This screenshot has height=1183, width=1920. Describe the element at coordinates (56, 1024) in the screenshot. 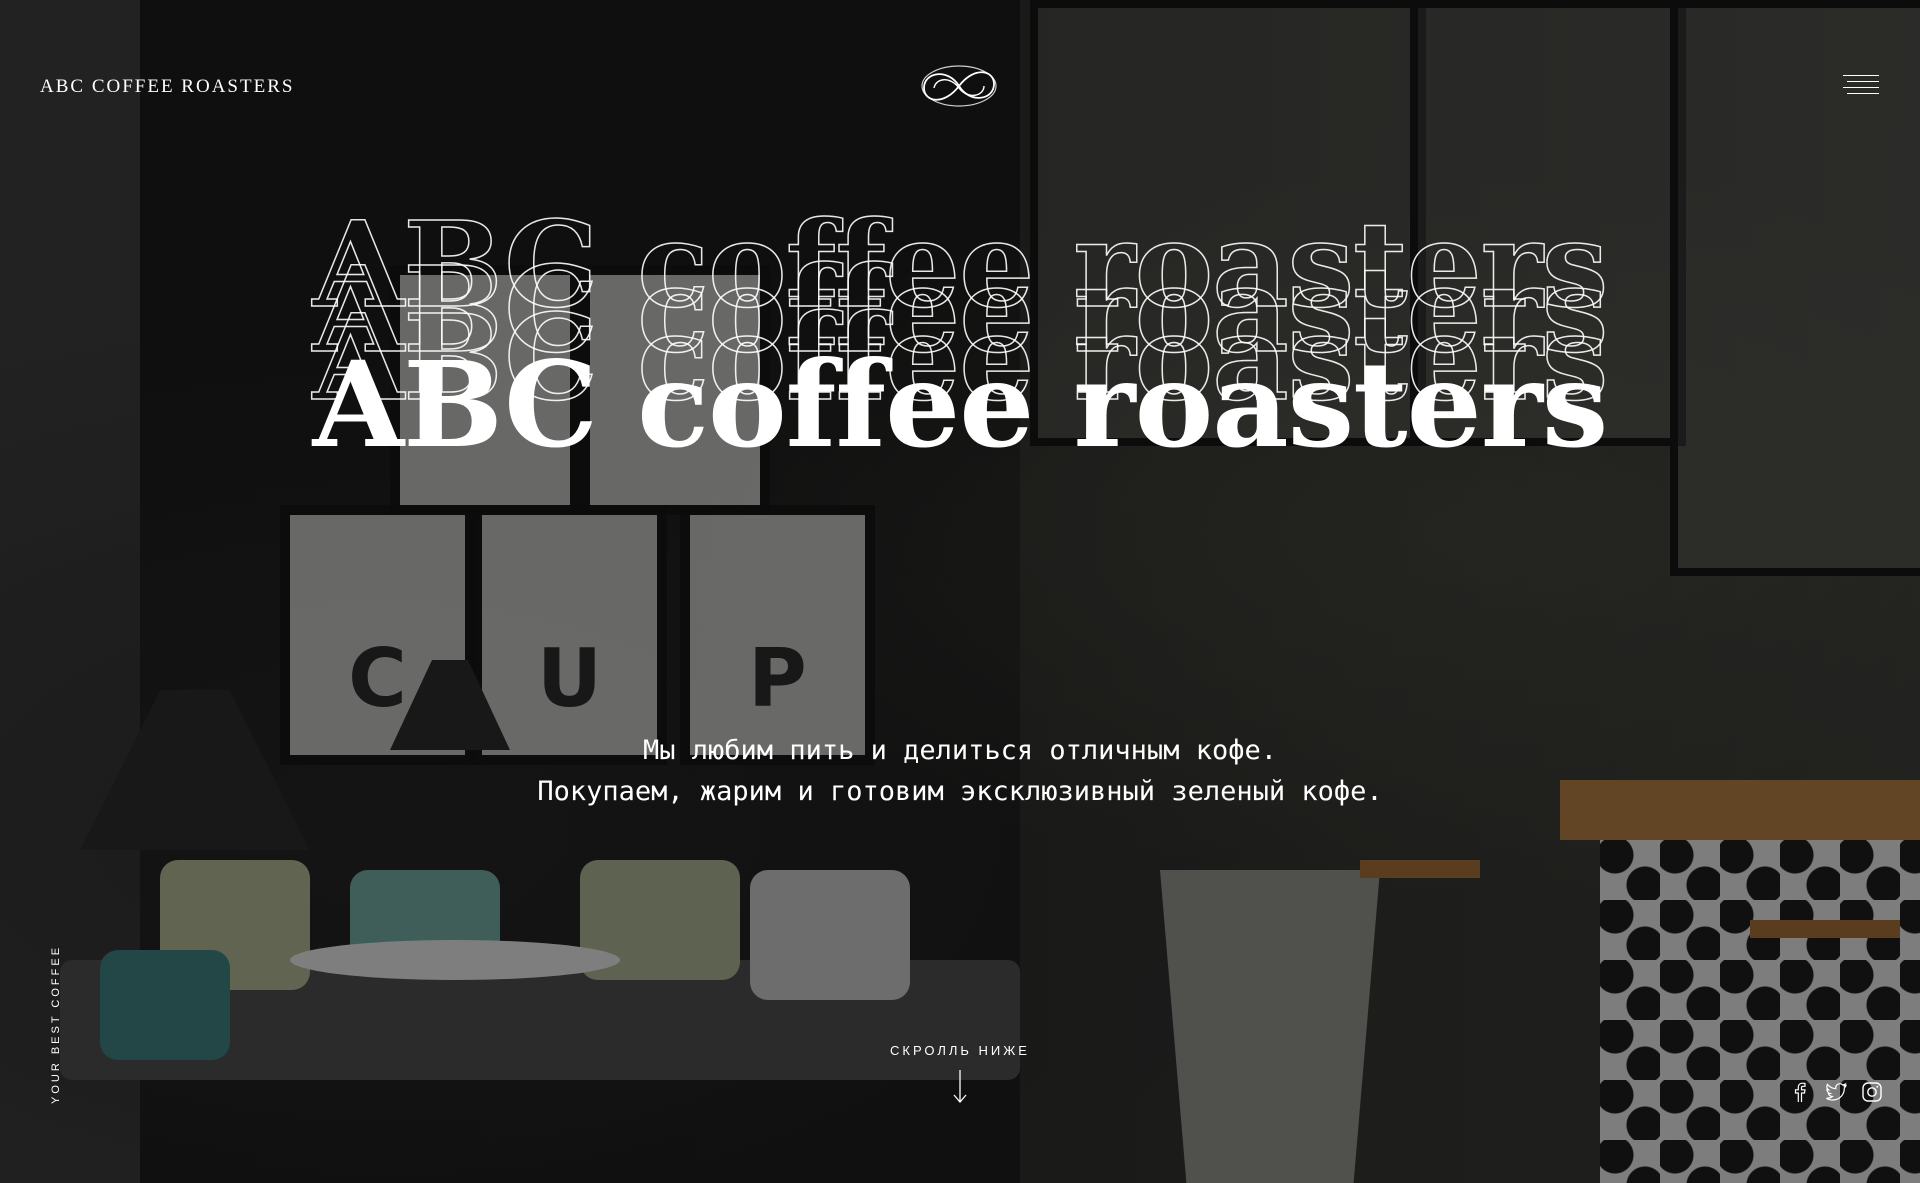

I see `side-caption: YOUR BEST COFFEE` at that location.